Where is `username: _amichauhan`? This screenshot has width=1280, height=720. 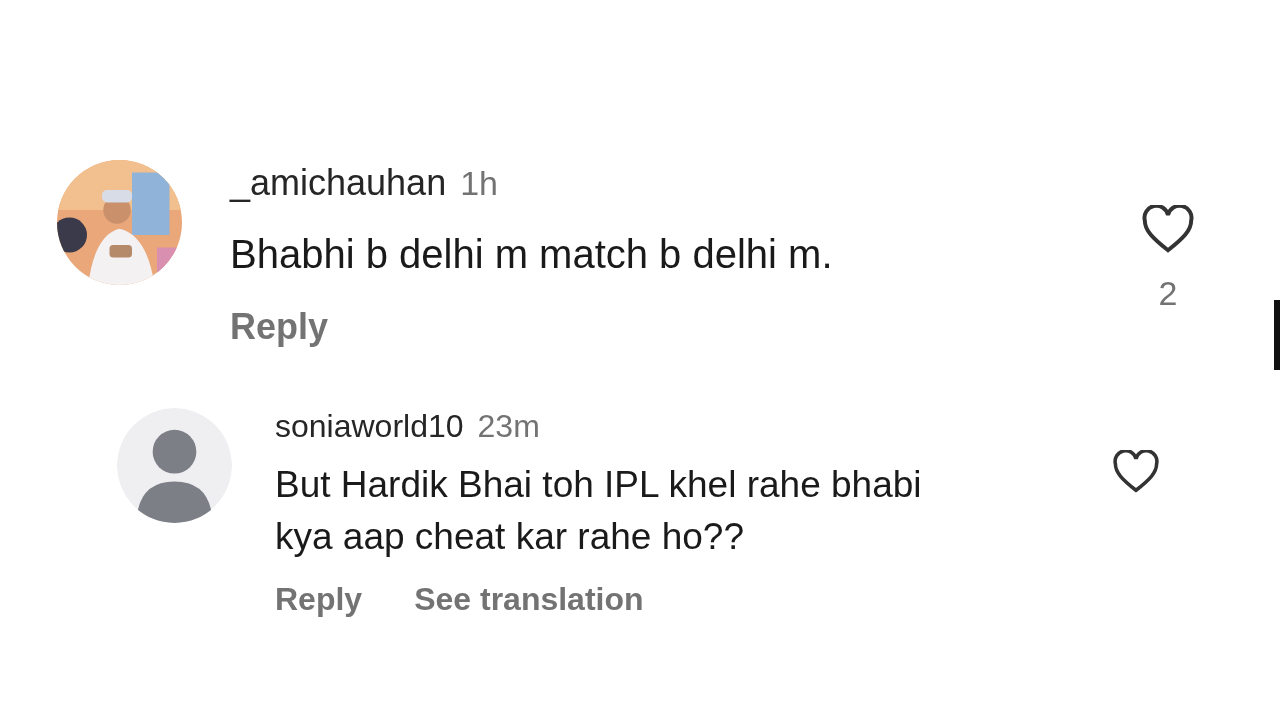 username: _amichauhan is located at coordinates (338, 183).